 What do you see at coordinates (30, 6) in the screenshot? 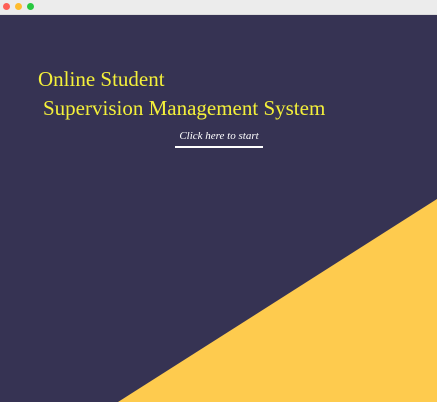
I see `zoom-window-button` at bounding box center [30, 6].